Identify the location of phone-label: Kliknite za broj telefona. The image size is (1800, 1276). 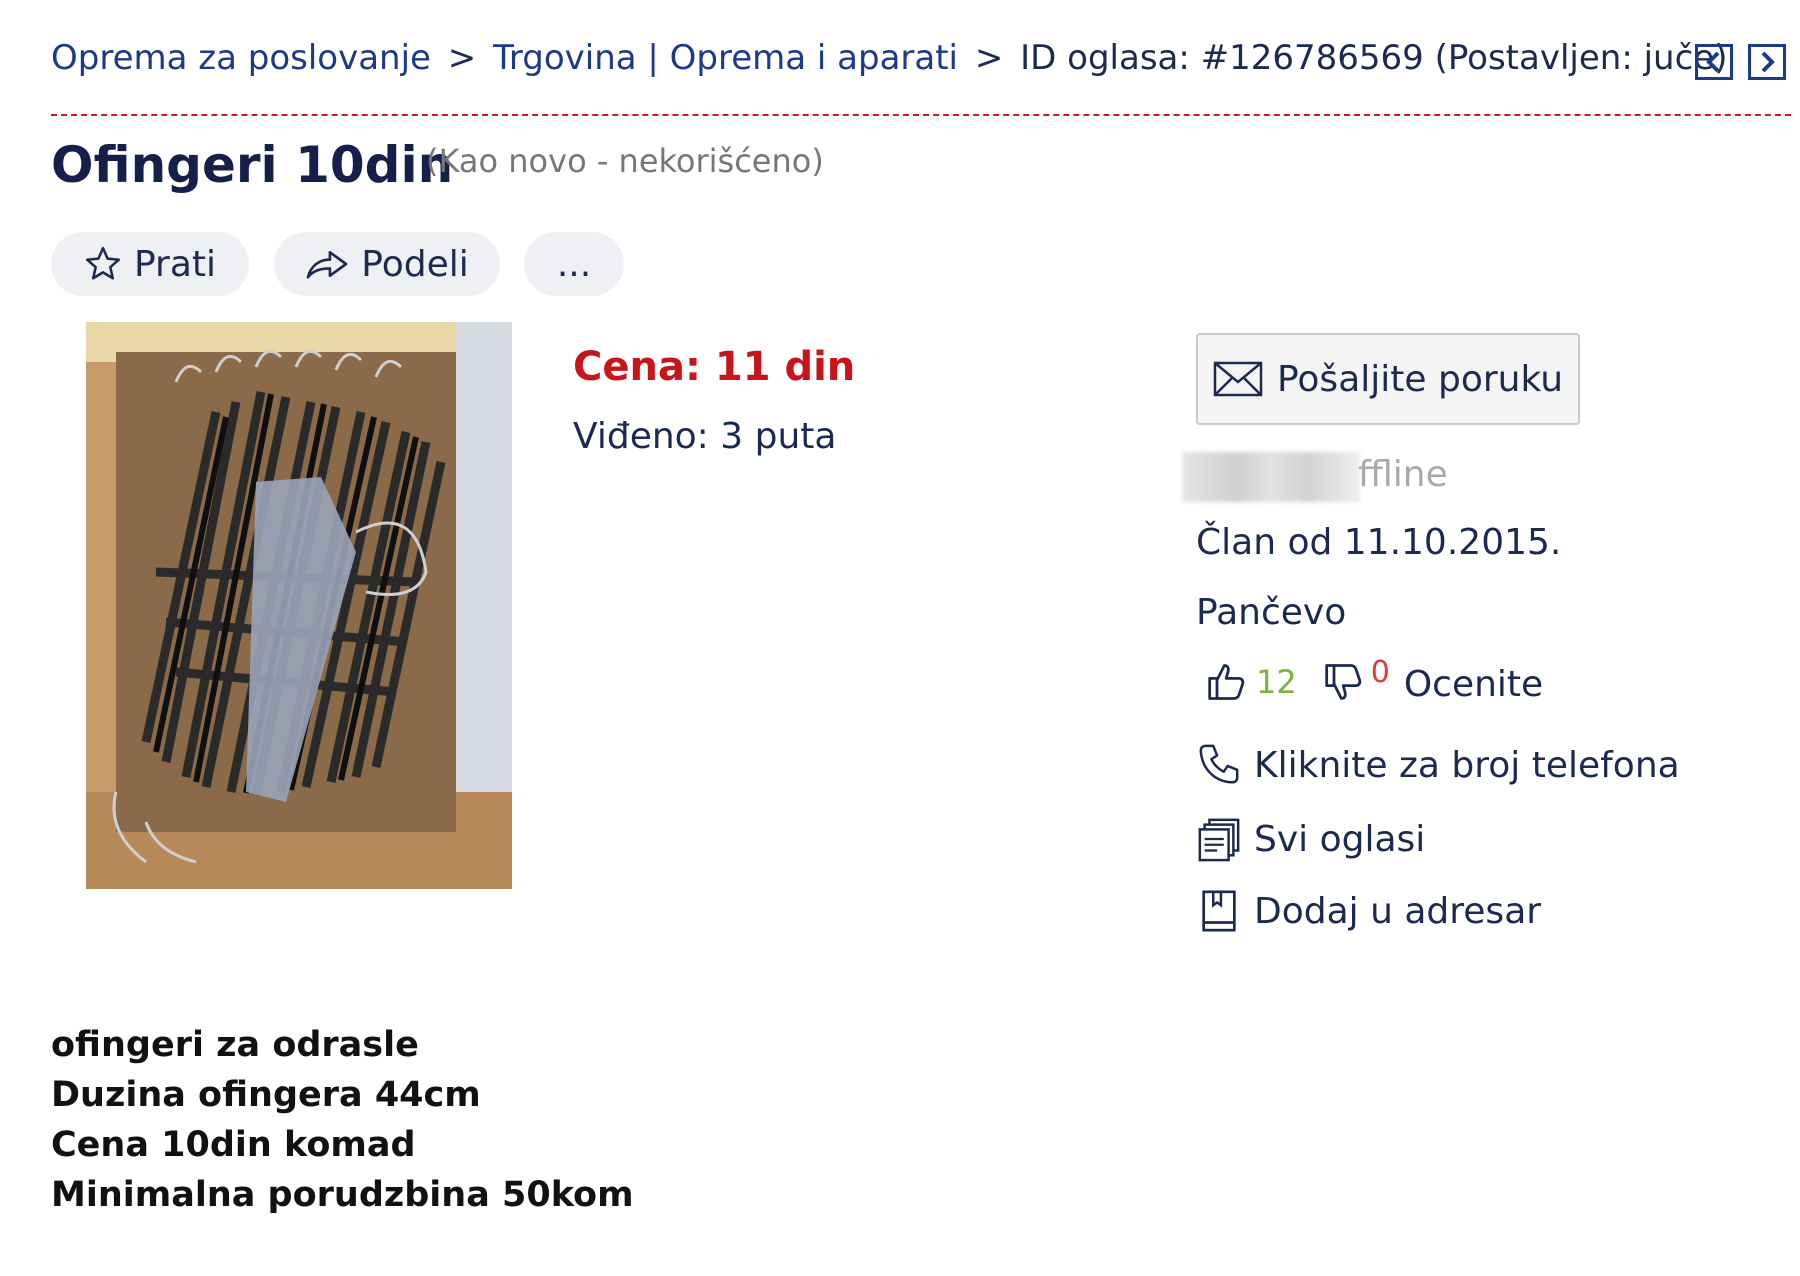
(1467, 765).